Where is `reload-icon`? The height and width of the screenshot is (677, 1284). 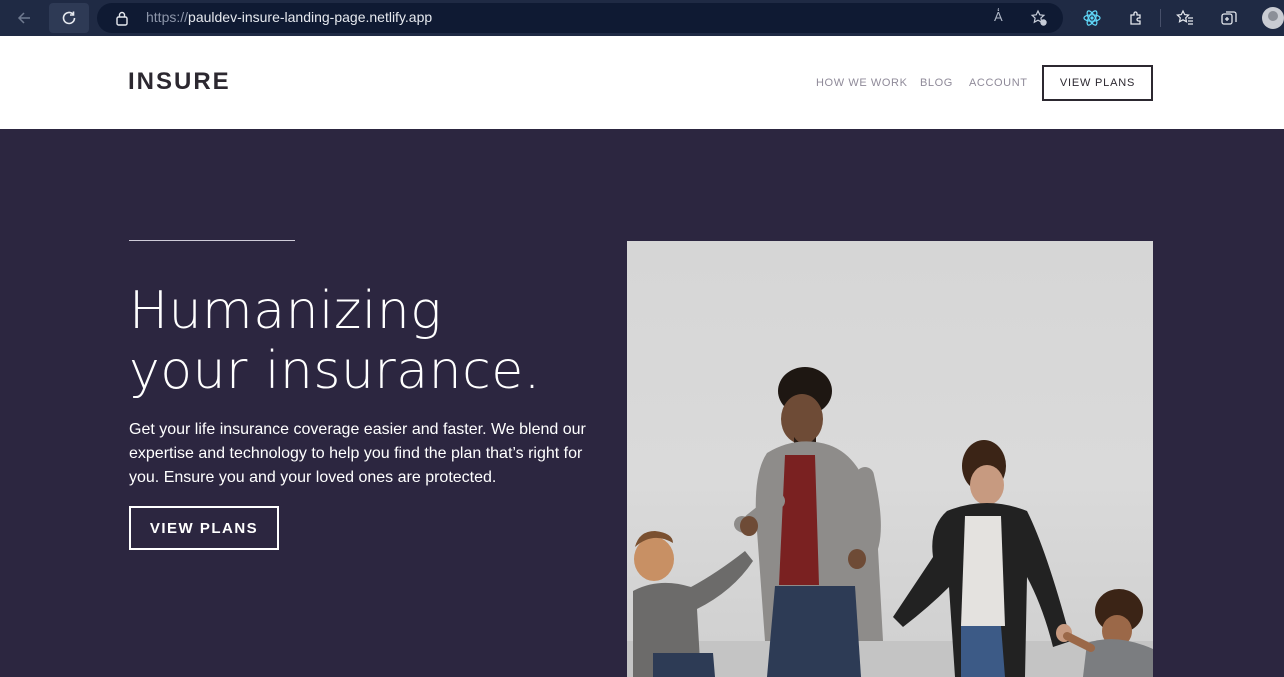
reload-icon is located at coordinates (69, 18).